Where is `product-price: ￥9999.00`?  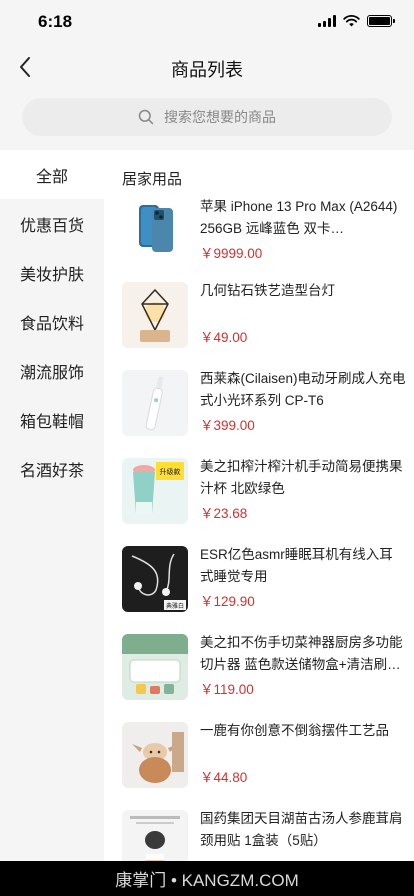
product-price: ￥9999.00 is located at coordinates (231, 253).